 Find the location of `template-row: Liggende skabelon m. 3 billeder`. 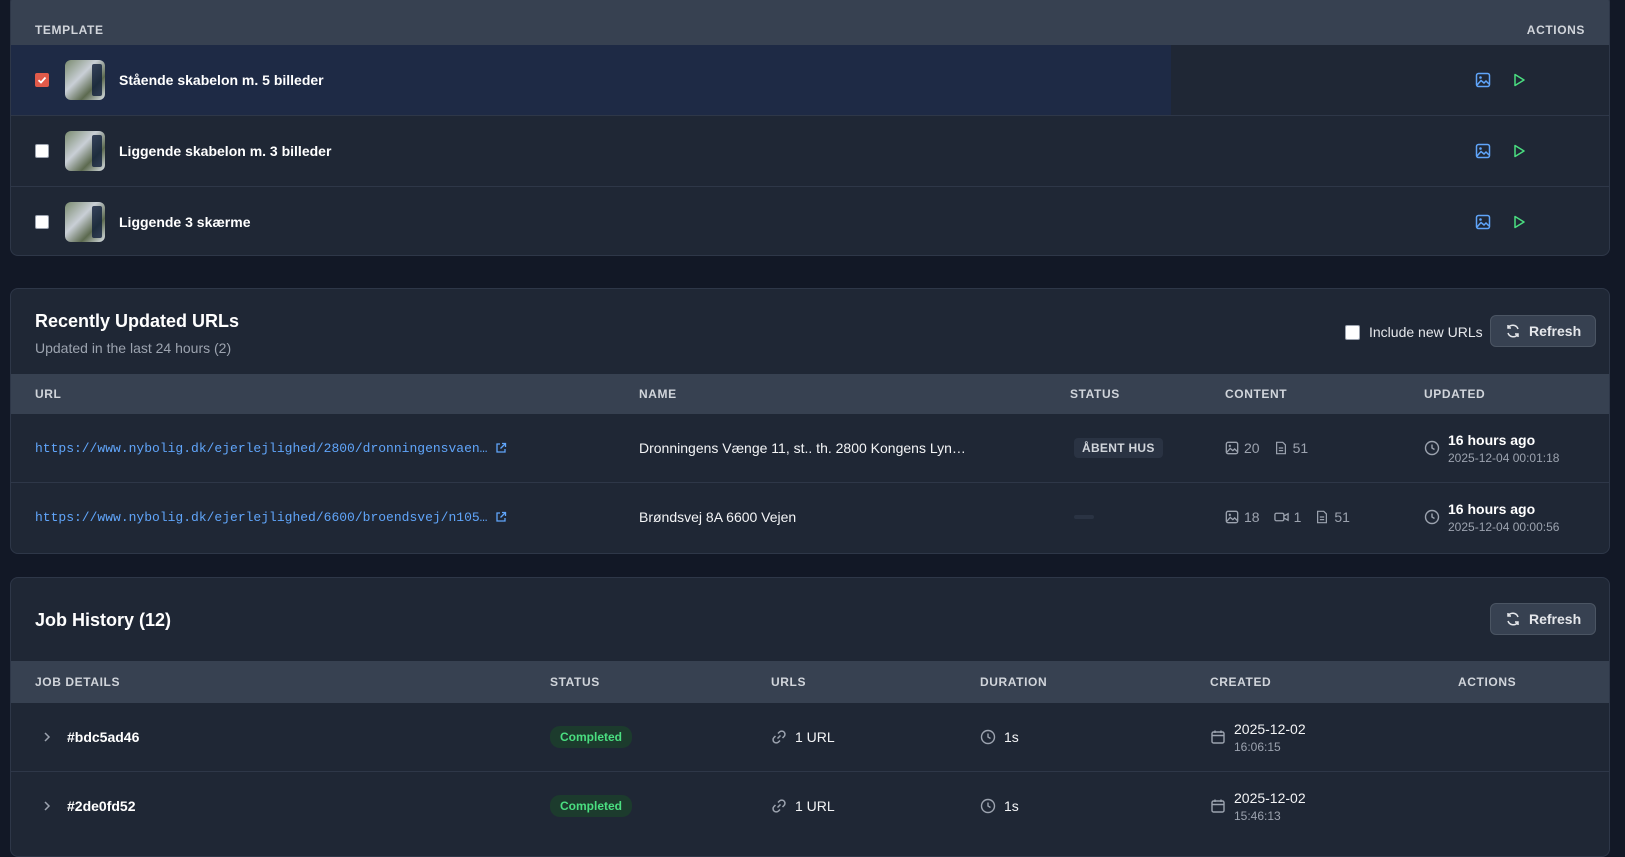

template-row: Liggende skabelon m. 3 billeder is located at coordinates (810, 150).